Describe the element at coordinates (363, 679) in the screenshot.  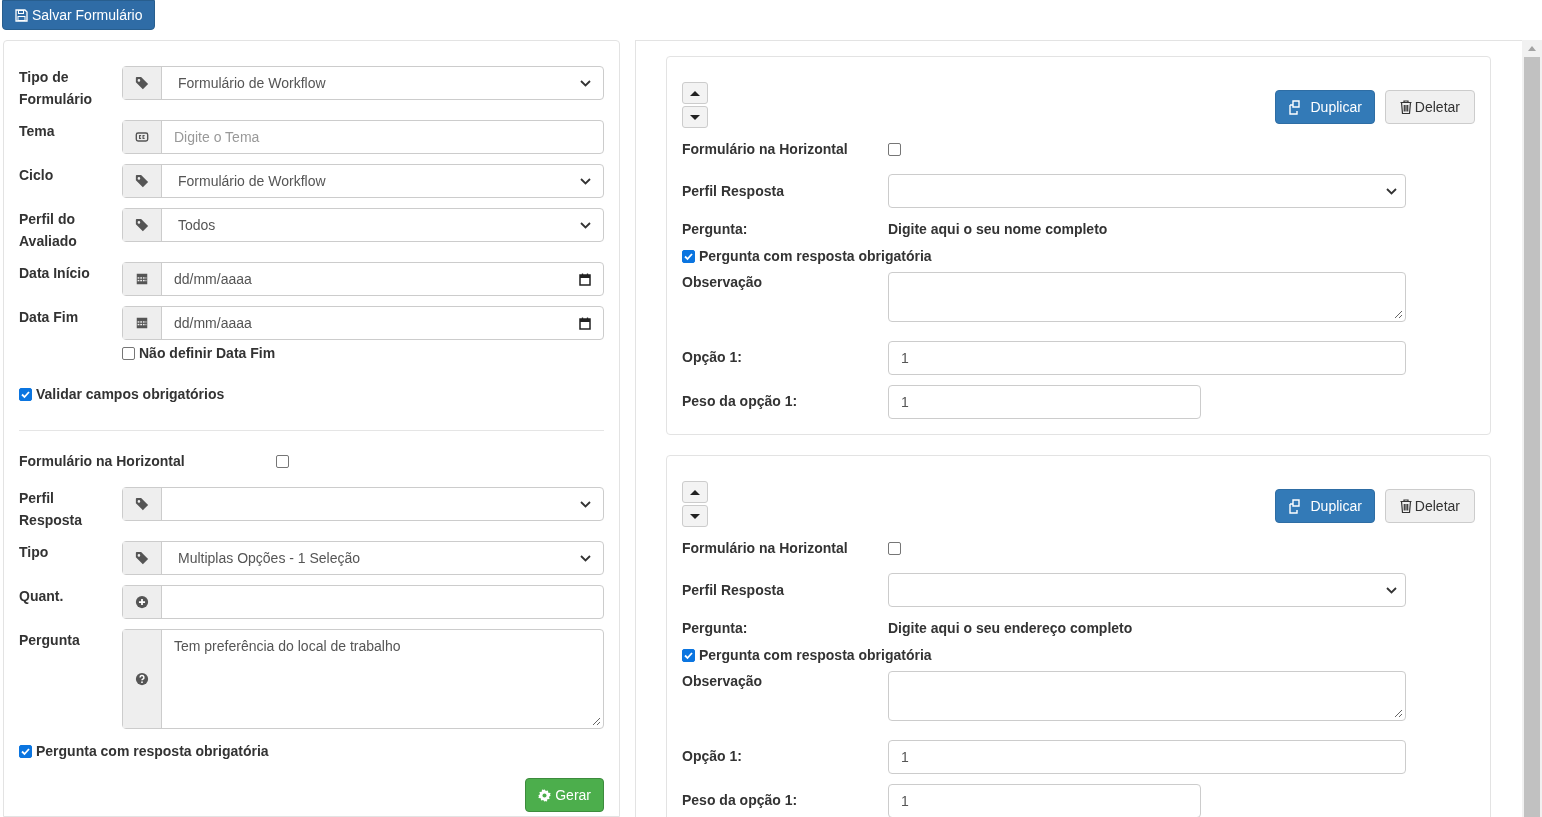
I see `input-group: Tem preferência do local de trabalho` at that location.